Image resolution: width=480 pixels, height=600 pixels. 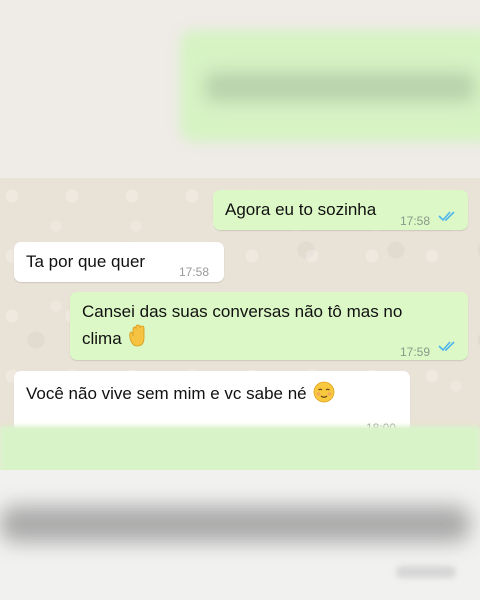 I want to click on message-text-line: Cansei das suas conversas não tô mas no, so click(x=242, y=311).